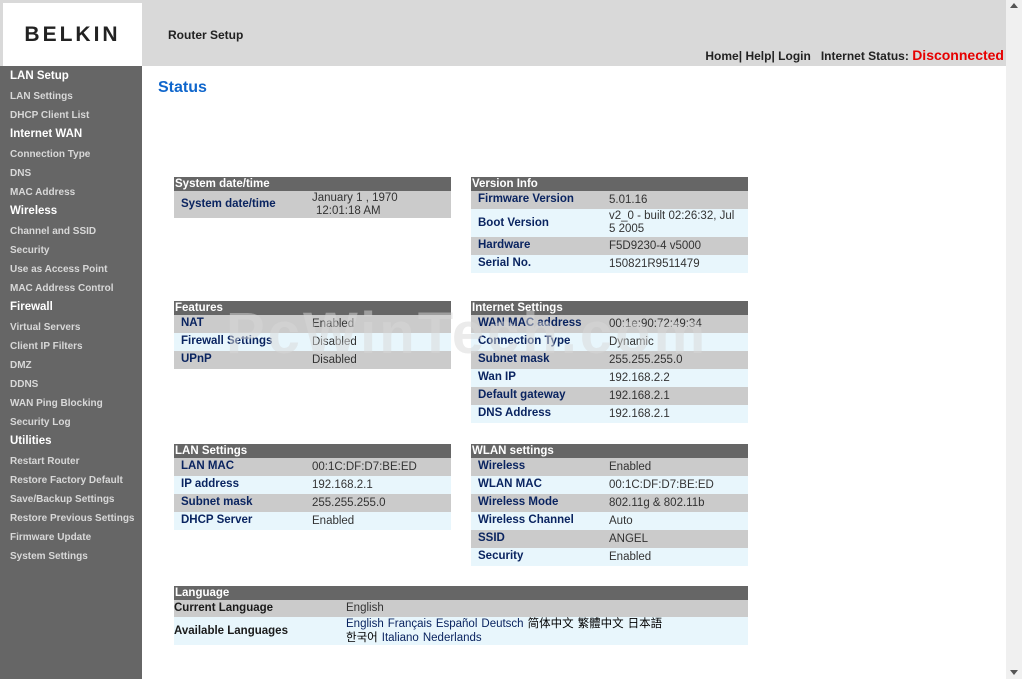 The width and height of the screenshot is (1022, 679). Describe the element at coordinates (452, 638) in the screenshot. I see `language-link-nederlands: Nederlands` at that location.